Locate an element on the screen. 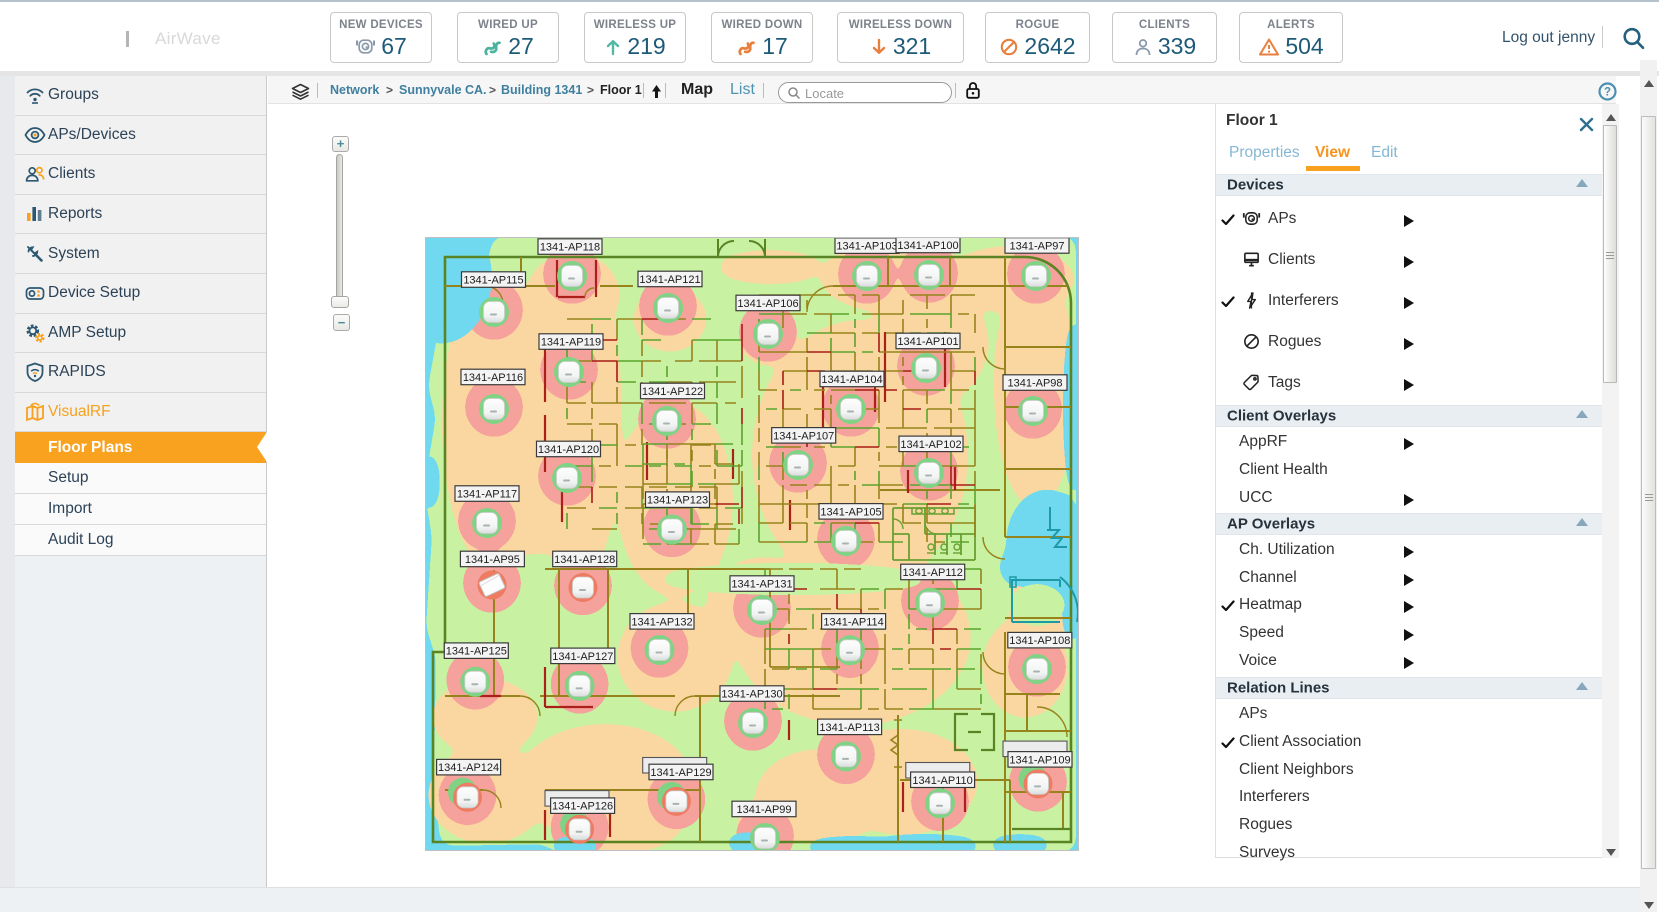 The height and width of the screenshot is (914, 1659). svg-text: 1341-AP100 is located at coordinates (927, 246).